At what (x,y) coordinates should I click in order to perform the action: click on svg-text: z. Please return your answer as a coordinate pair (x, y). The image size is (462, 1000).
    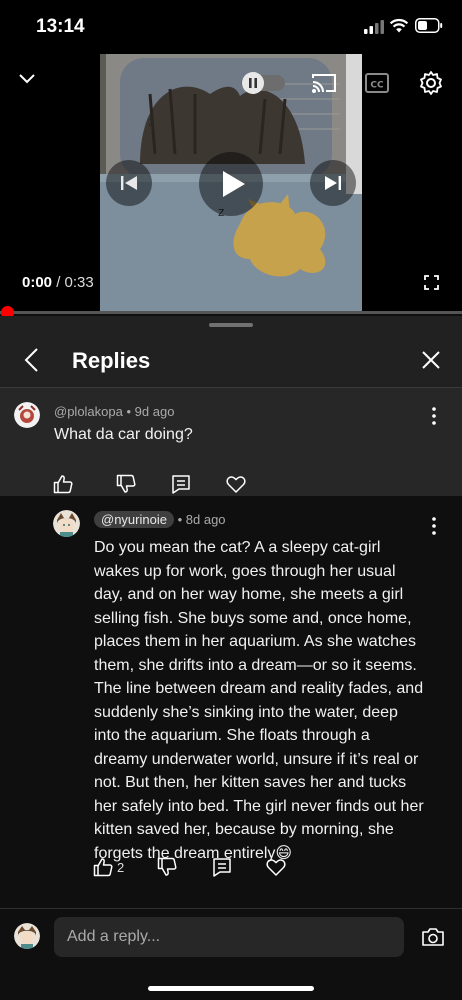
    Looking at the image, I should click on (151, 122).